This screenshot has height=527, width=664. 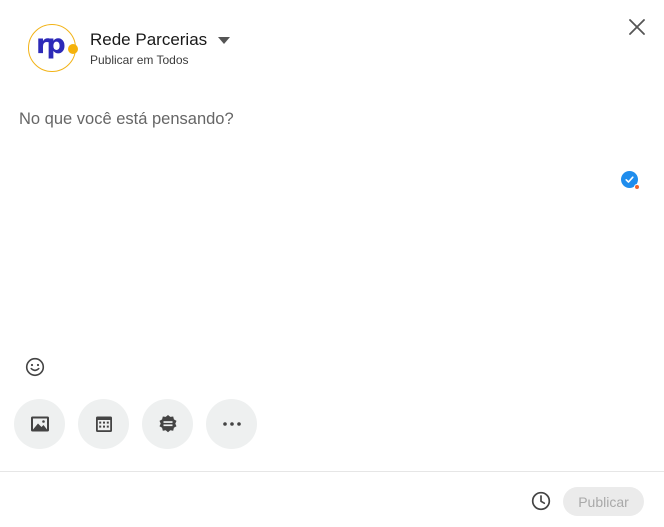 I want to click on author-meta: Rede Parcerias Publicar em Todos, so click(x=160, y=48).